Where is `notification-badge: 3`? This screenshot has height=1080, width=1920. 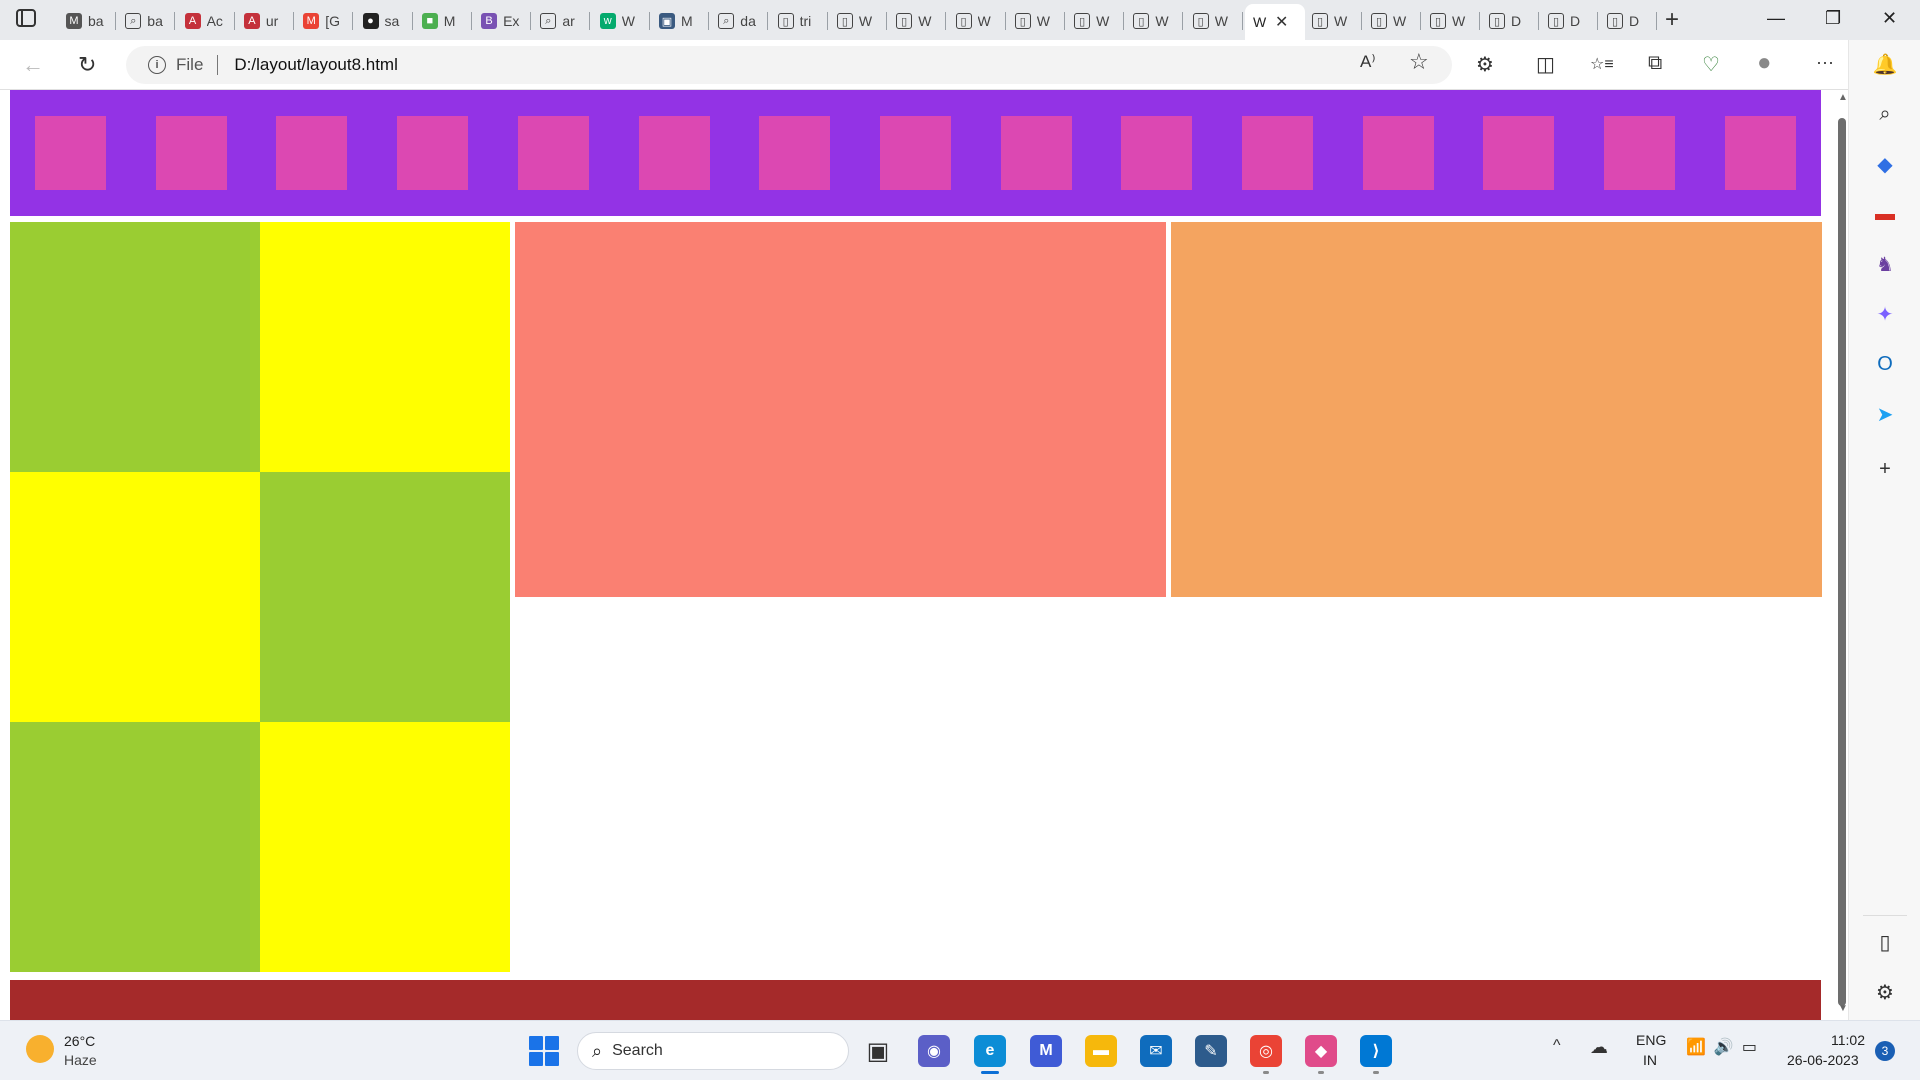
notification-badge: 3 is located at coordinates (1885, 1051).